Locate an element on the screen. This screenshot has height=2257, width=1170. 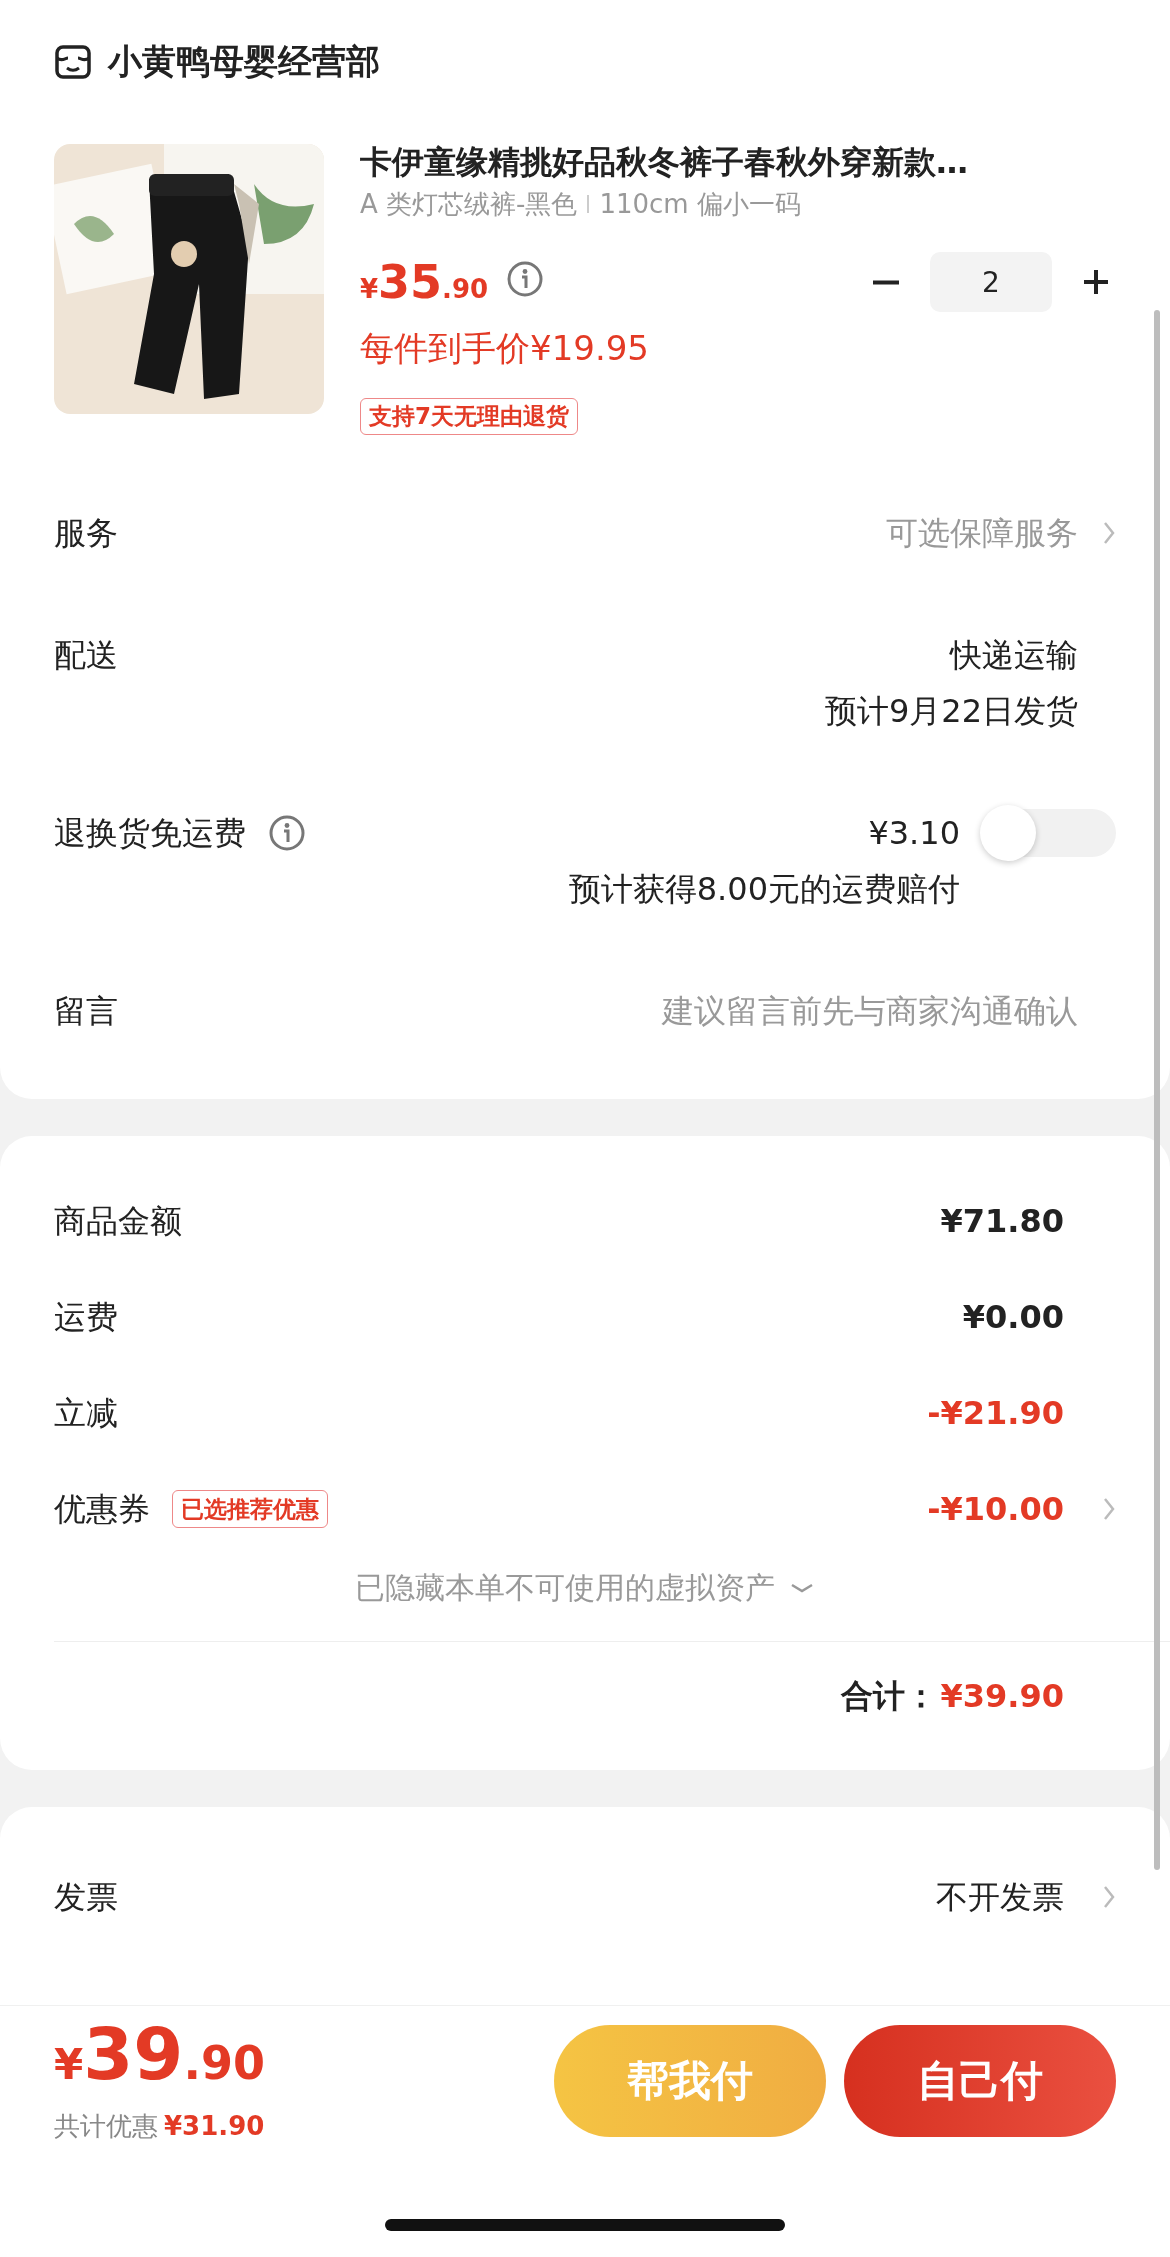
row-label: 服务 is located at coordinates (86, 533).